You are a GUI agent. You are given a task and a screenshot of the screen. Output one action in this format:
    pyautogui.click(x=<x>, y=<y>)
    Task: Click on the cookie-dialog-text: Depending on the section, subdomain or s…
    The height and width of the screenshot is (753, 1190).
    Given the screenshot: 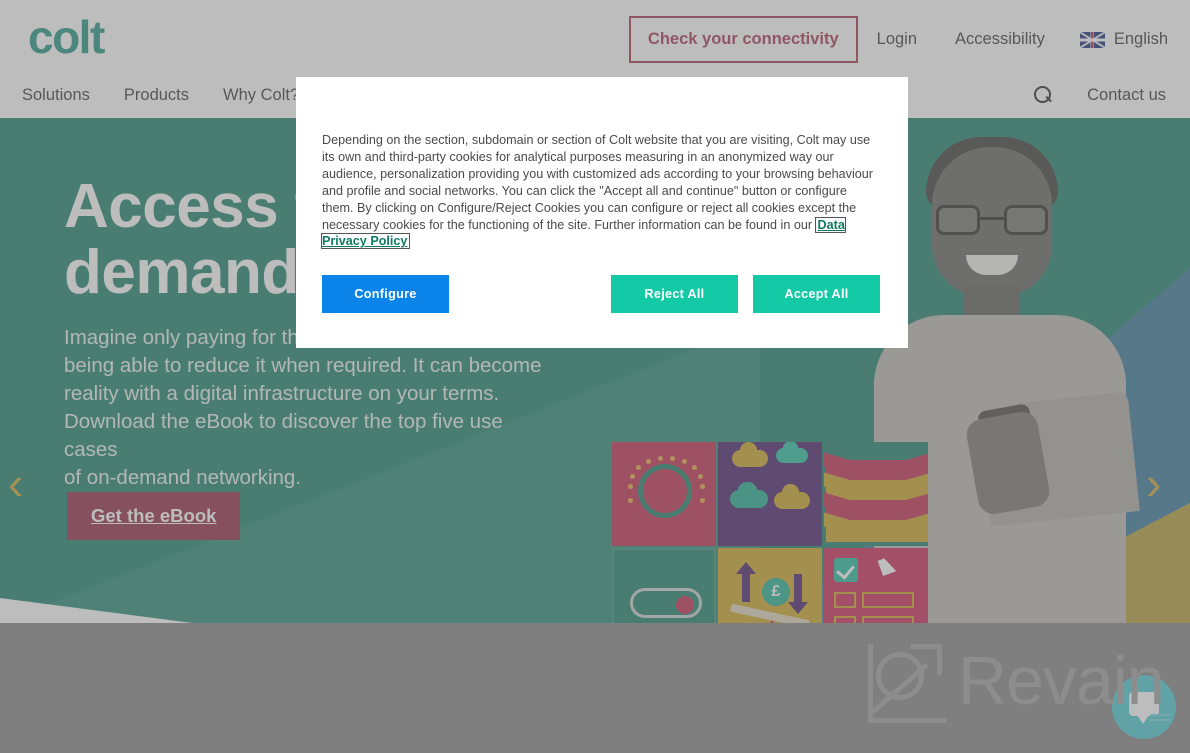 What is the action you would take?
    pyautogui.click(x=598, y=191)
    